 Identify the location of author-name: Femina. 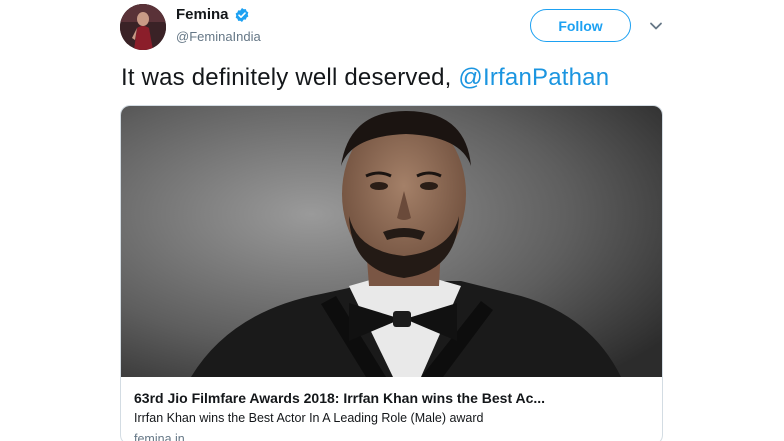
(213, 14).